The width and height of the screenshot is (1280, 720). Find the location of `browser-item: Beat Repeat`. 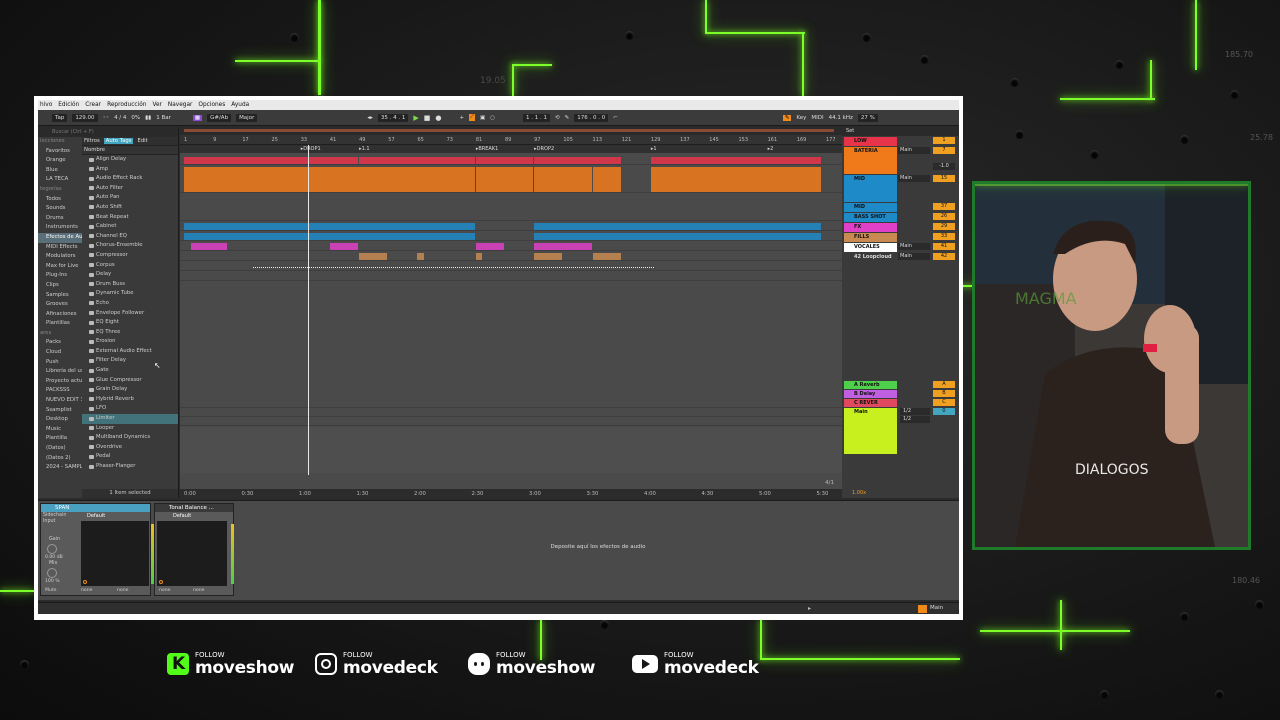

browser-item: Beat Repeat is located at coordinates (130, 218).